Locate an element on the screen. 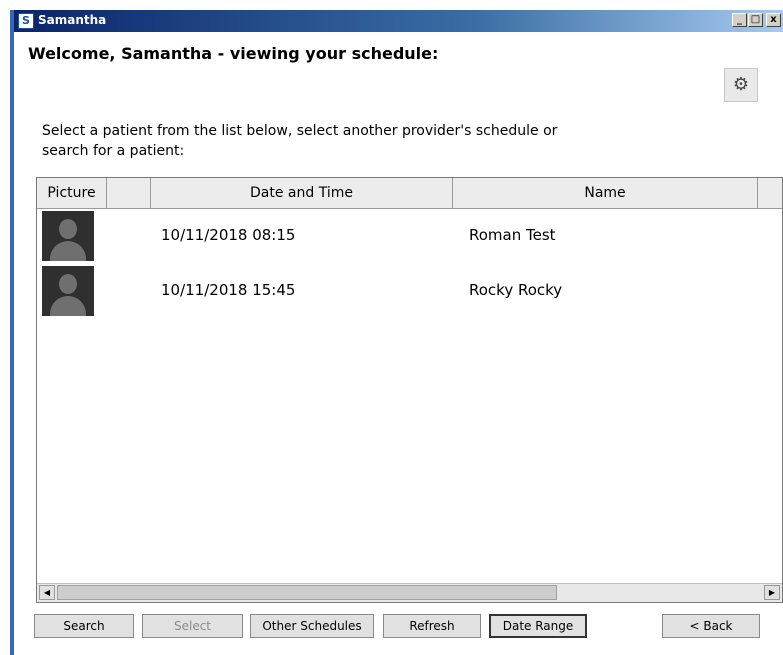 Image resolution: width=783 pixels, height=655 pixels. back-button: < Back is located at coordinates (711, 626).